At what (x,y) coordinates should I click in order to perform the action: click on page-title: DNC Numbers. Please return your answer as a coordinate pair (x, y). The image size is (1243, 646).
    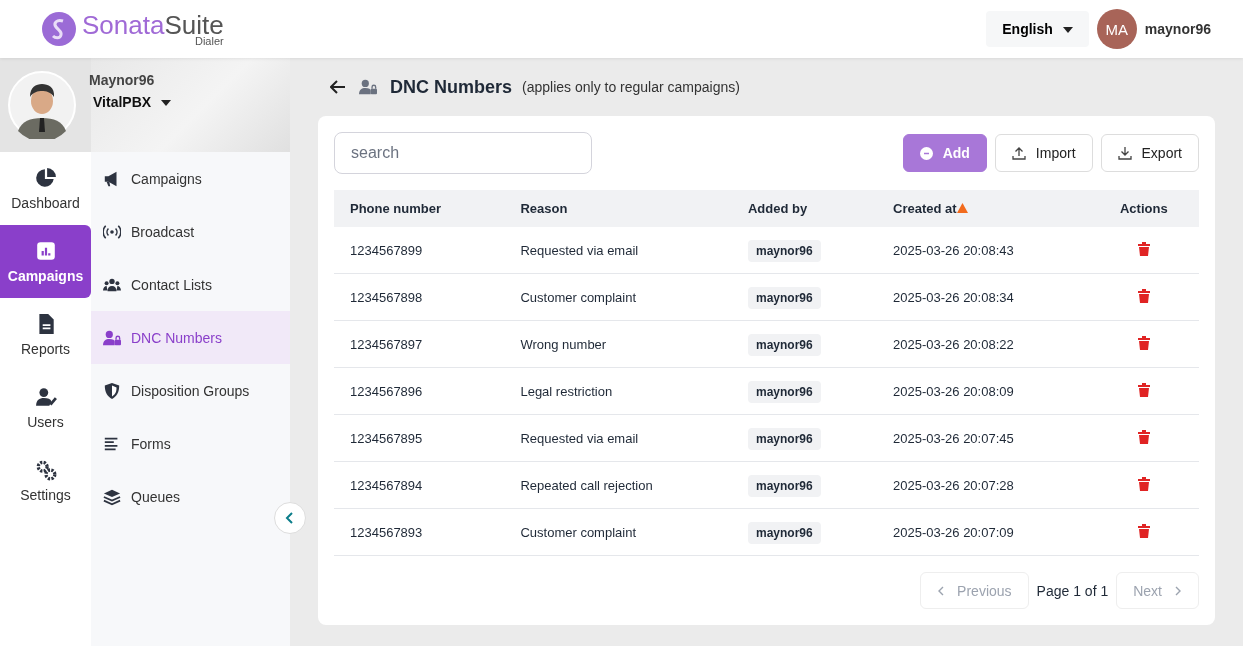
    Looking at the image, I should click on (451, 87).